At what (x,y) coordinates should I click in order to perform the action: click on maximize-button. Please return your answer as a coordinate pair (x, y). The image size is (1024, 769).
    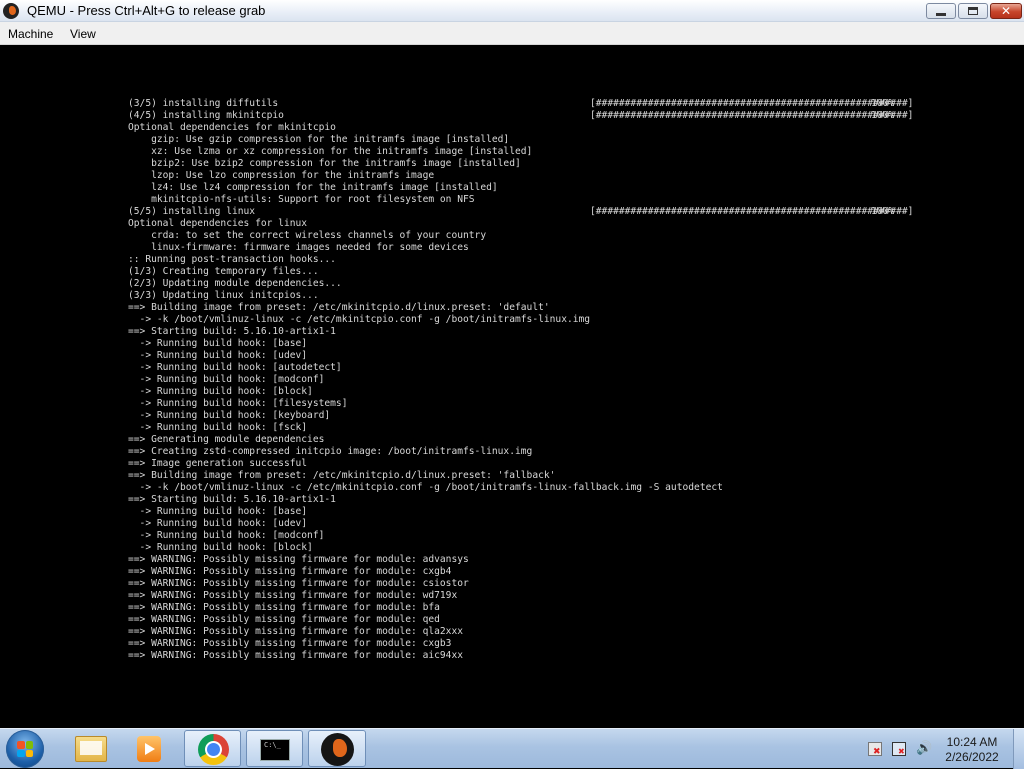
    Looking at the image, I should click on (973, 11).